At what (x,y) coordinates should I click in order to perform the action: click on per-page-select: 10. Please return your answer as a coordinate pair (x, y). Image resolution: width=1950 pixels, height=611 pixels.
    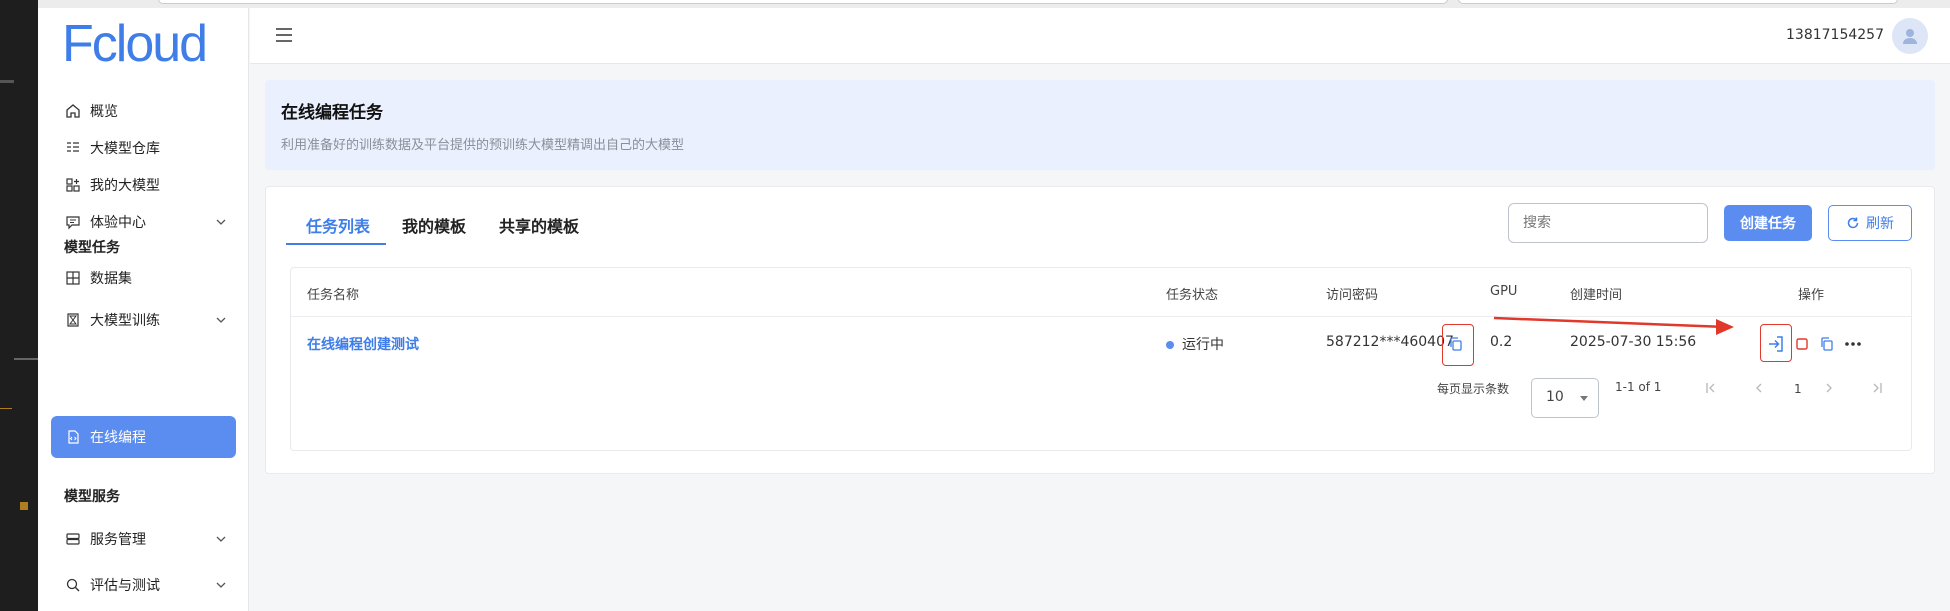
    Looking at the image, I should click on (1565, 398).